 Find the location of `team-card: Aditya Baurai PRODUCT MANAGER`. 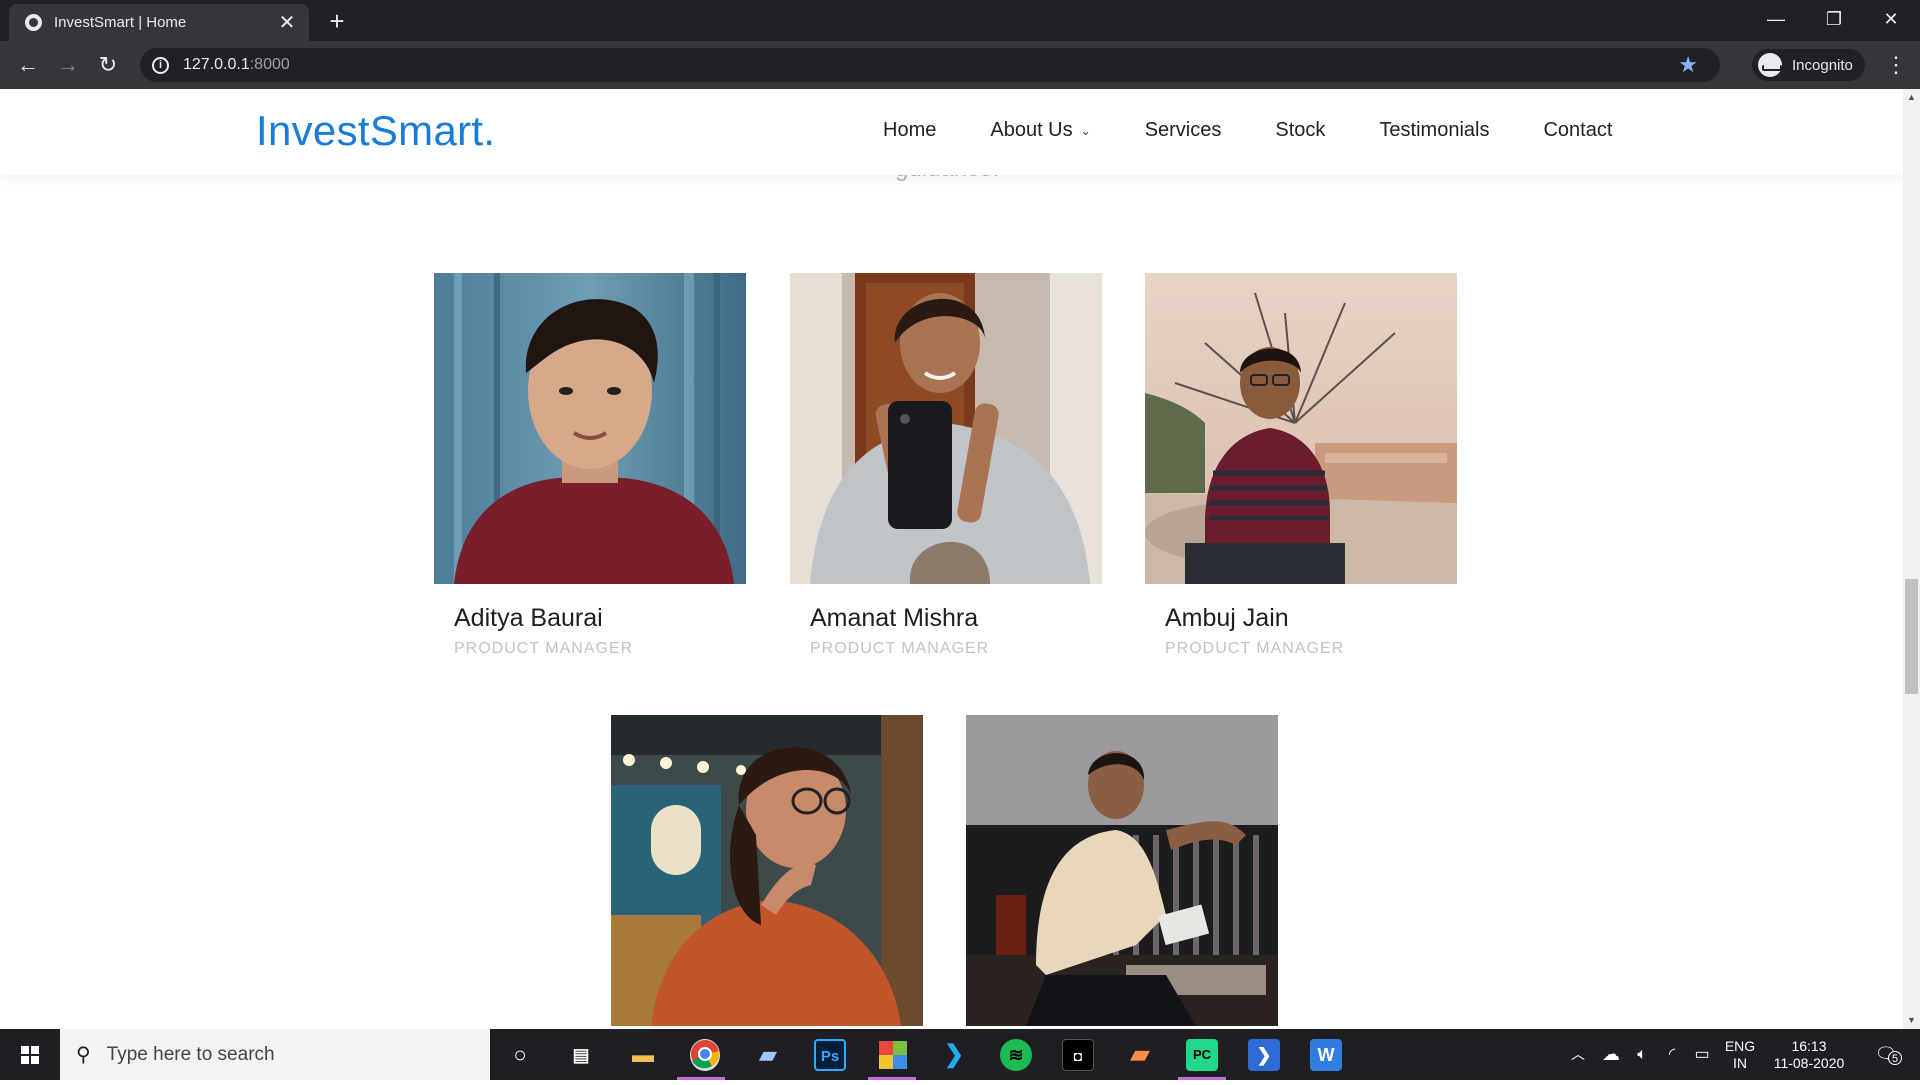

team-card: Aditya Baurai PRODUCT MANAGER is located at coordinates (590, 465).